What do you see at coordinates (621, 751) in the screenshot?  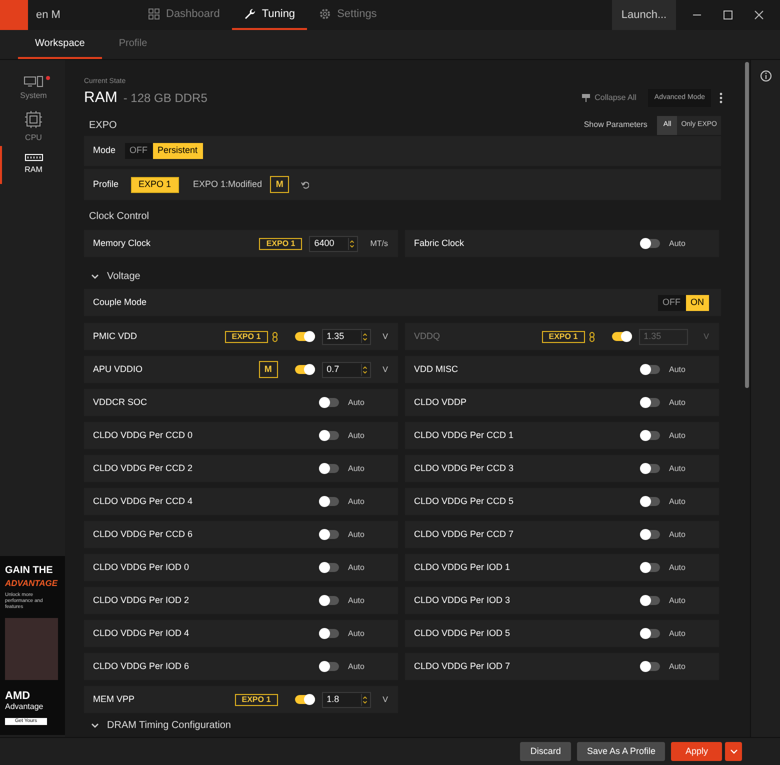 I see `footer-button: Save As A Profile` at bounding box center [621, 751].